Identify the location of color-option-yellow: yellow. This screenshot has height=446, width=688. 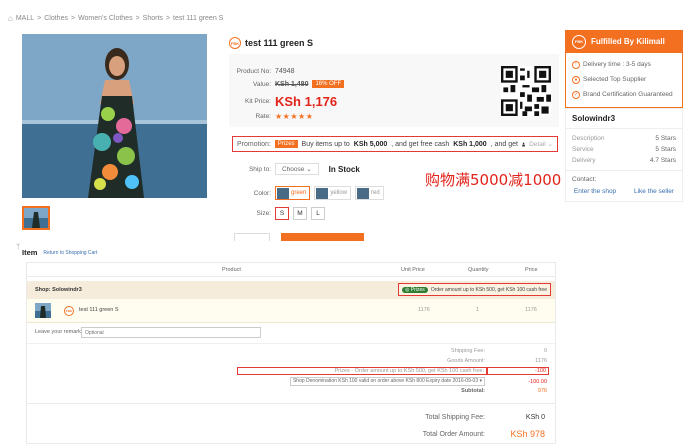
(333, 193).